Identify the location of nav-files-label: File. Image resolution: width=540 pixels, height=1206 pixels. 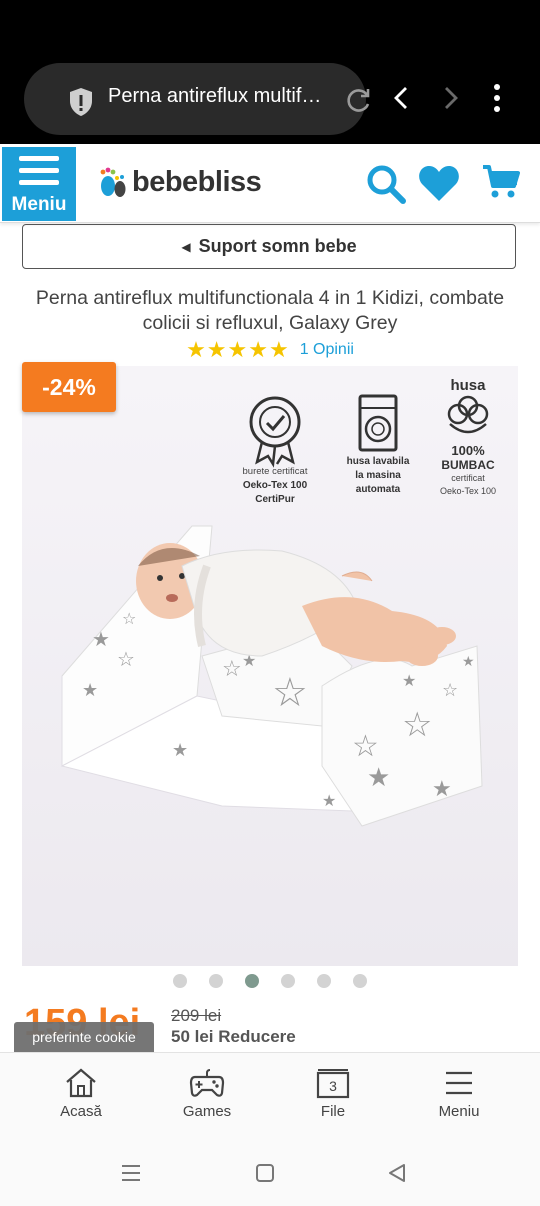
(333, 1111).